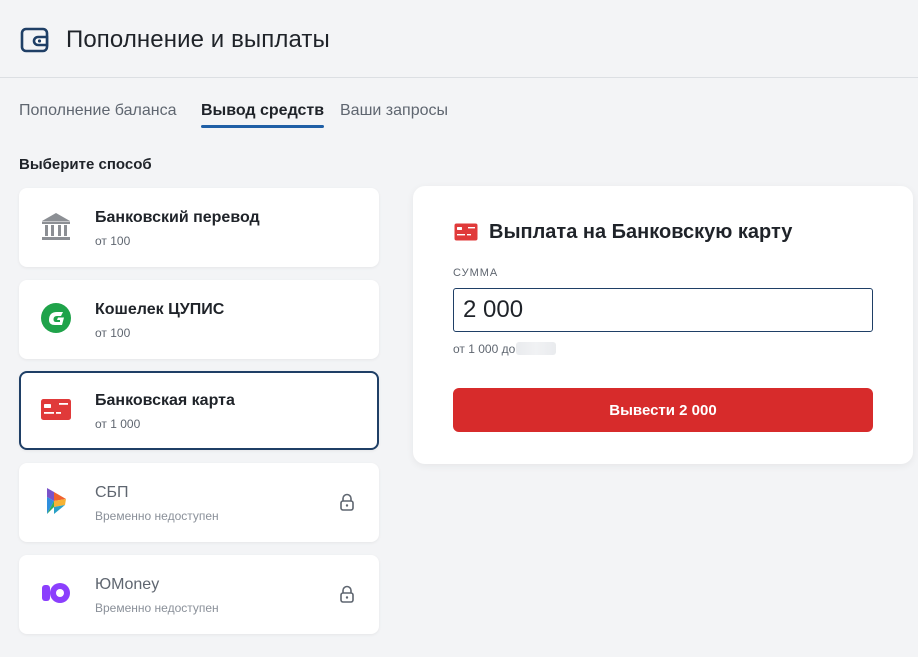 The width and height of the screenshot is (918, 657). I want to click on method-bank-card: Банковская карта от 1 000, so click(199, 410).